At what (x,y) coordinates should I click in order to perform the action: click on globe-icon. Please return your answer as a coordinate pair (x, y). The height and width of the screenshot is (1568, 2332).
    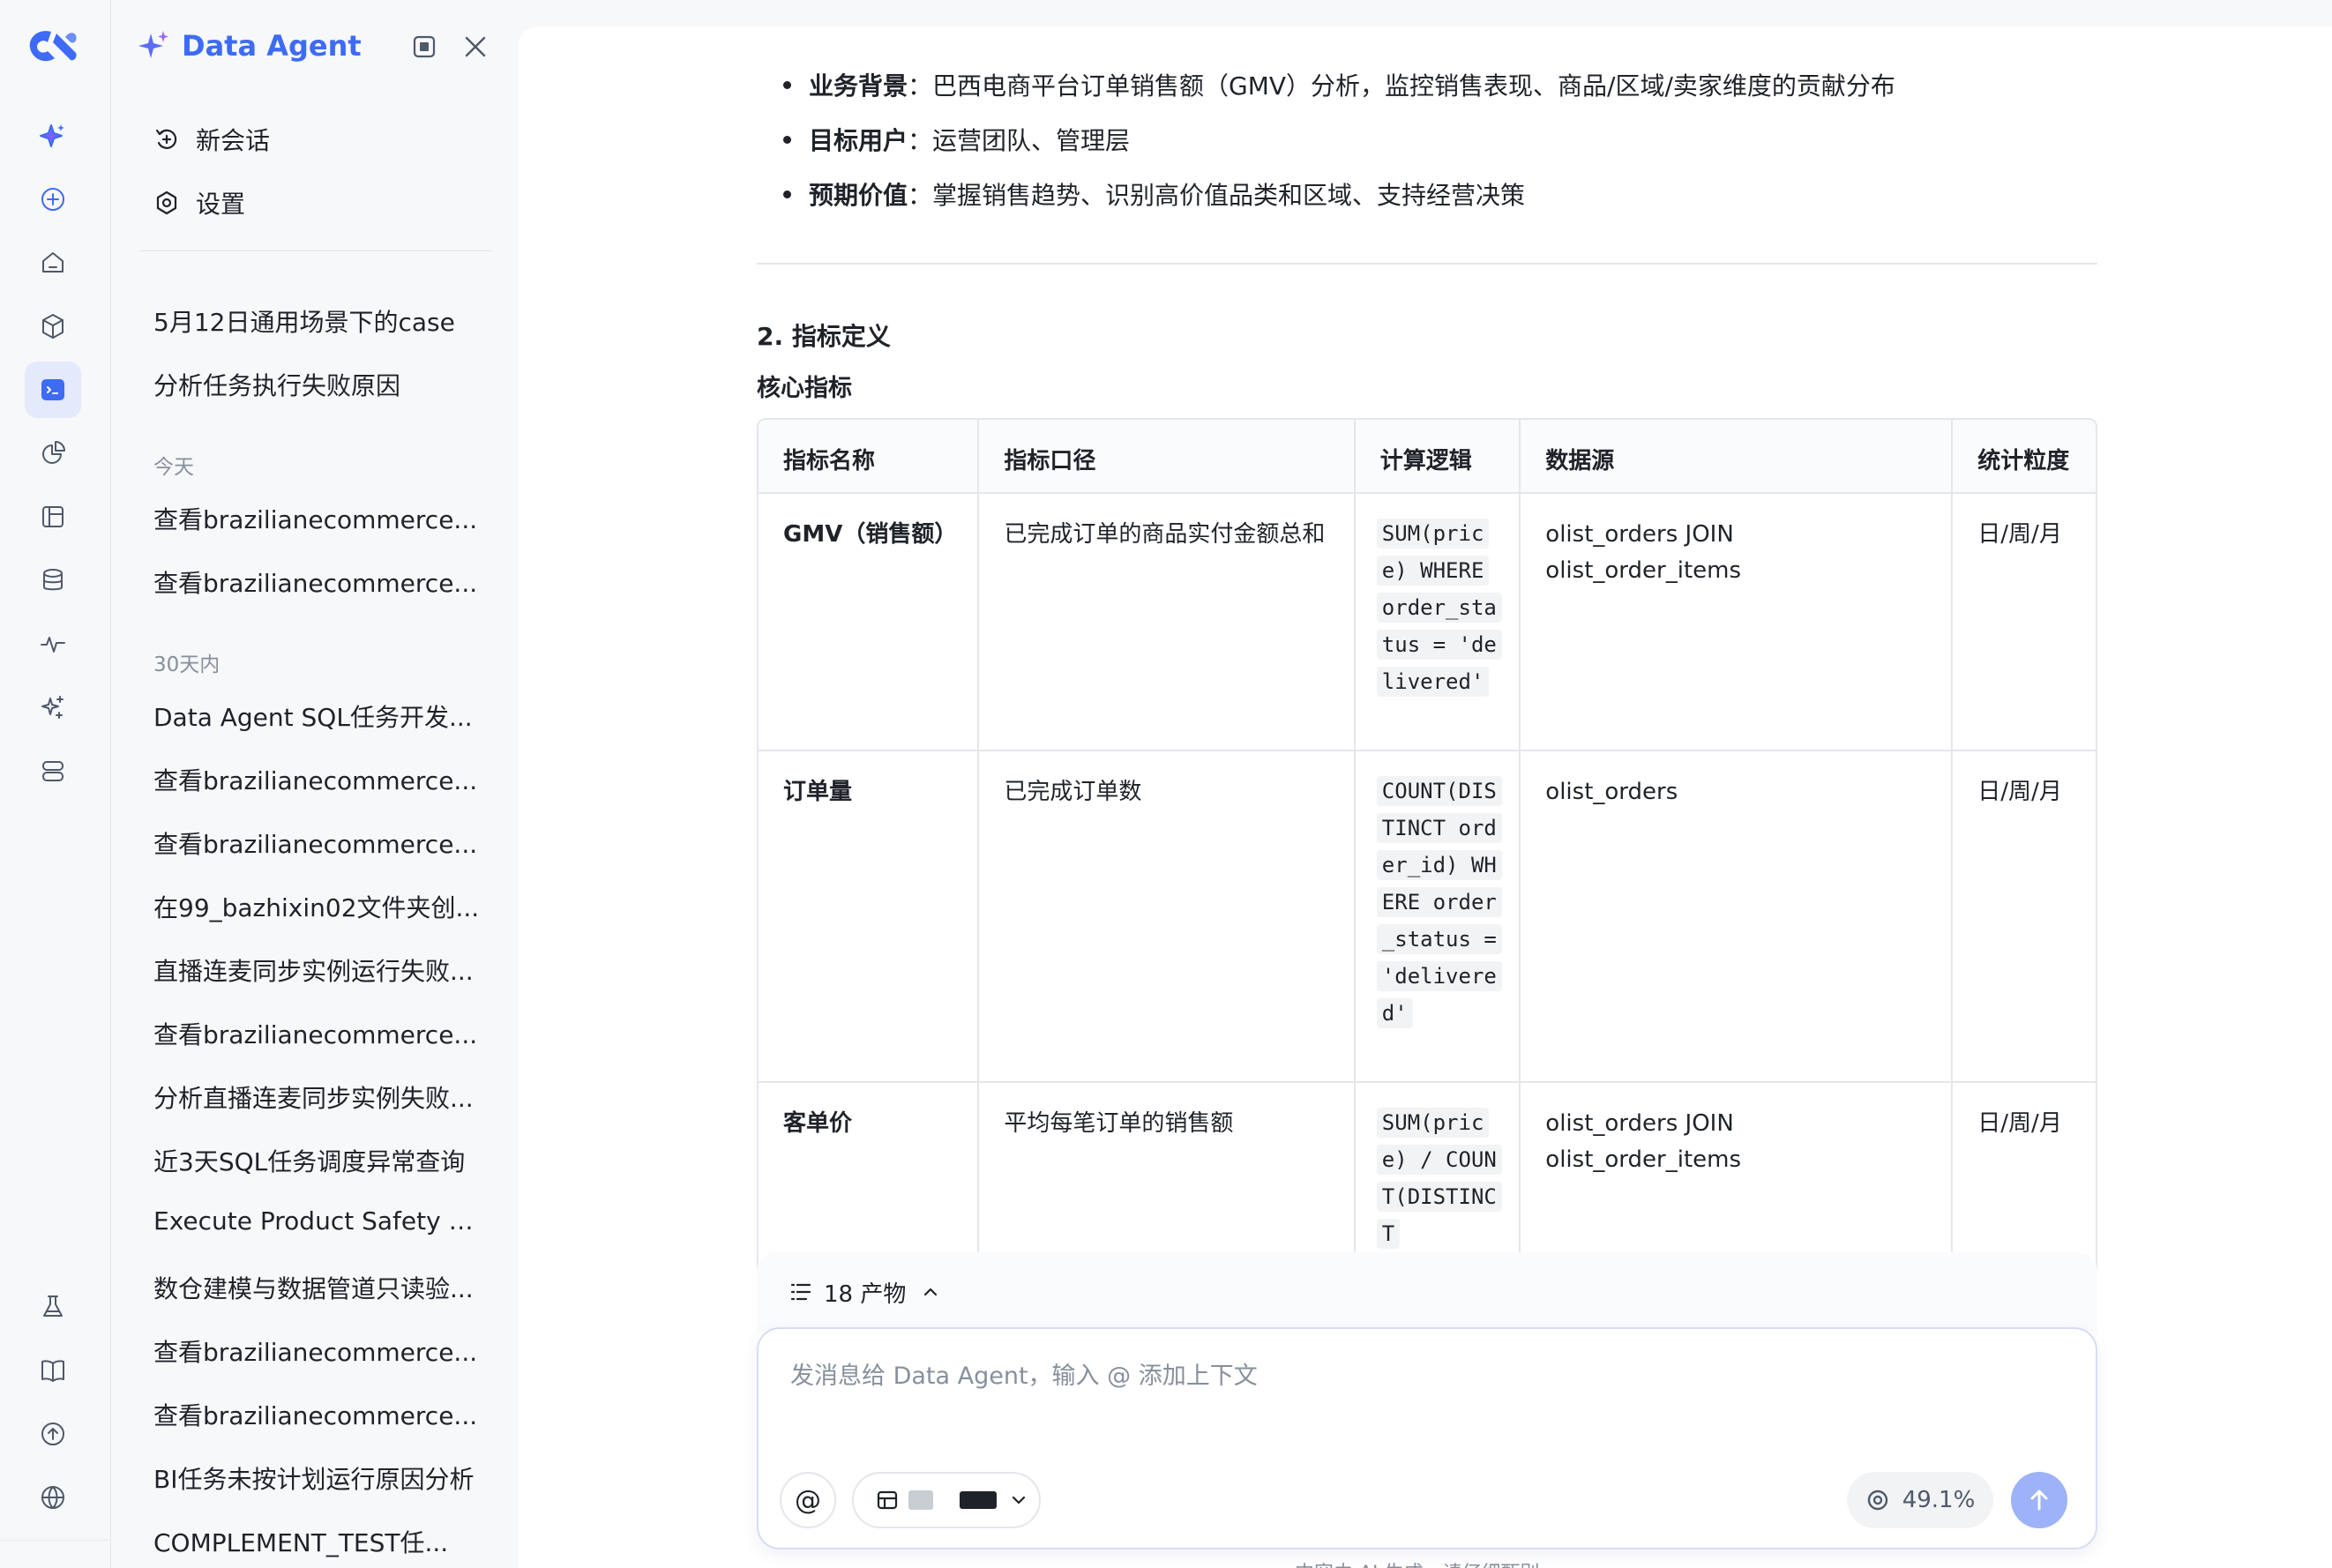
    Looking at the image, I should click on (53, 1497).